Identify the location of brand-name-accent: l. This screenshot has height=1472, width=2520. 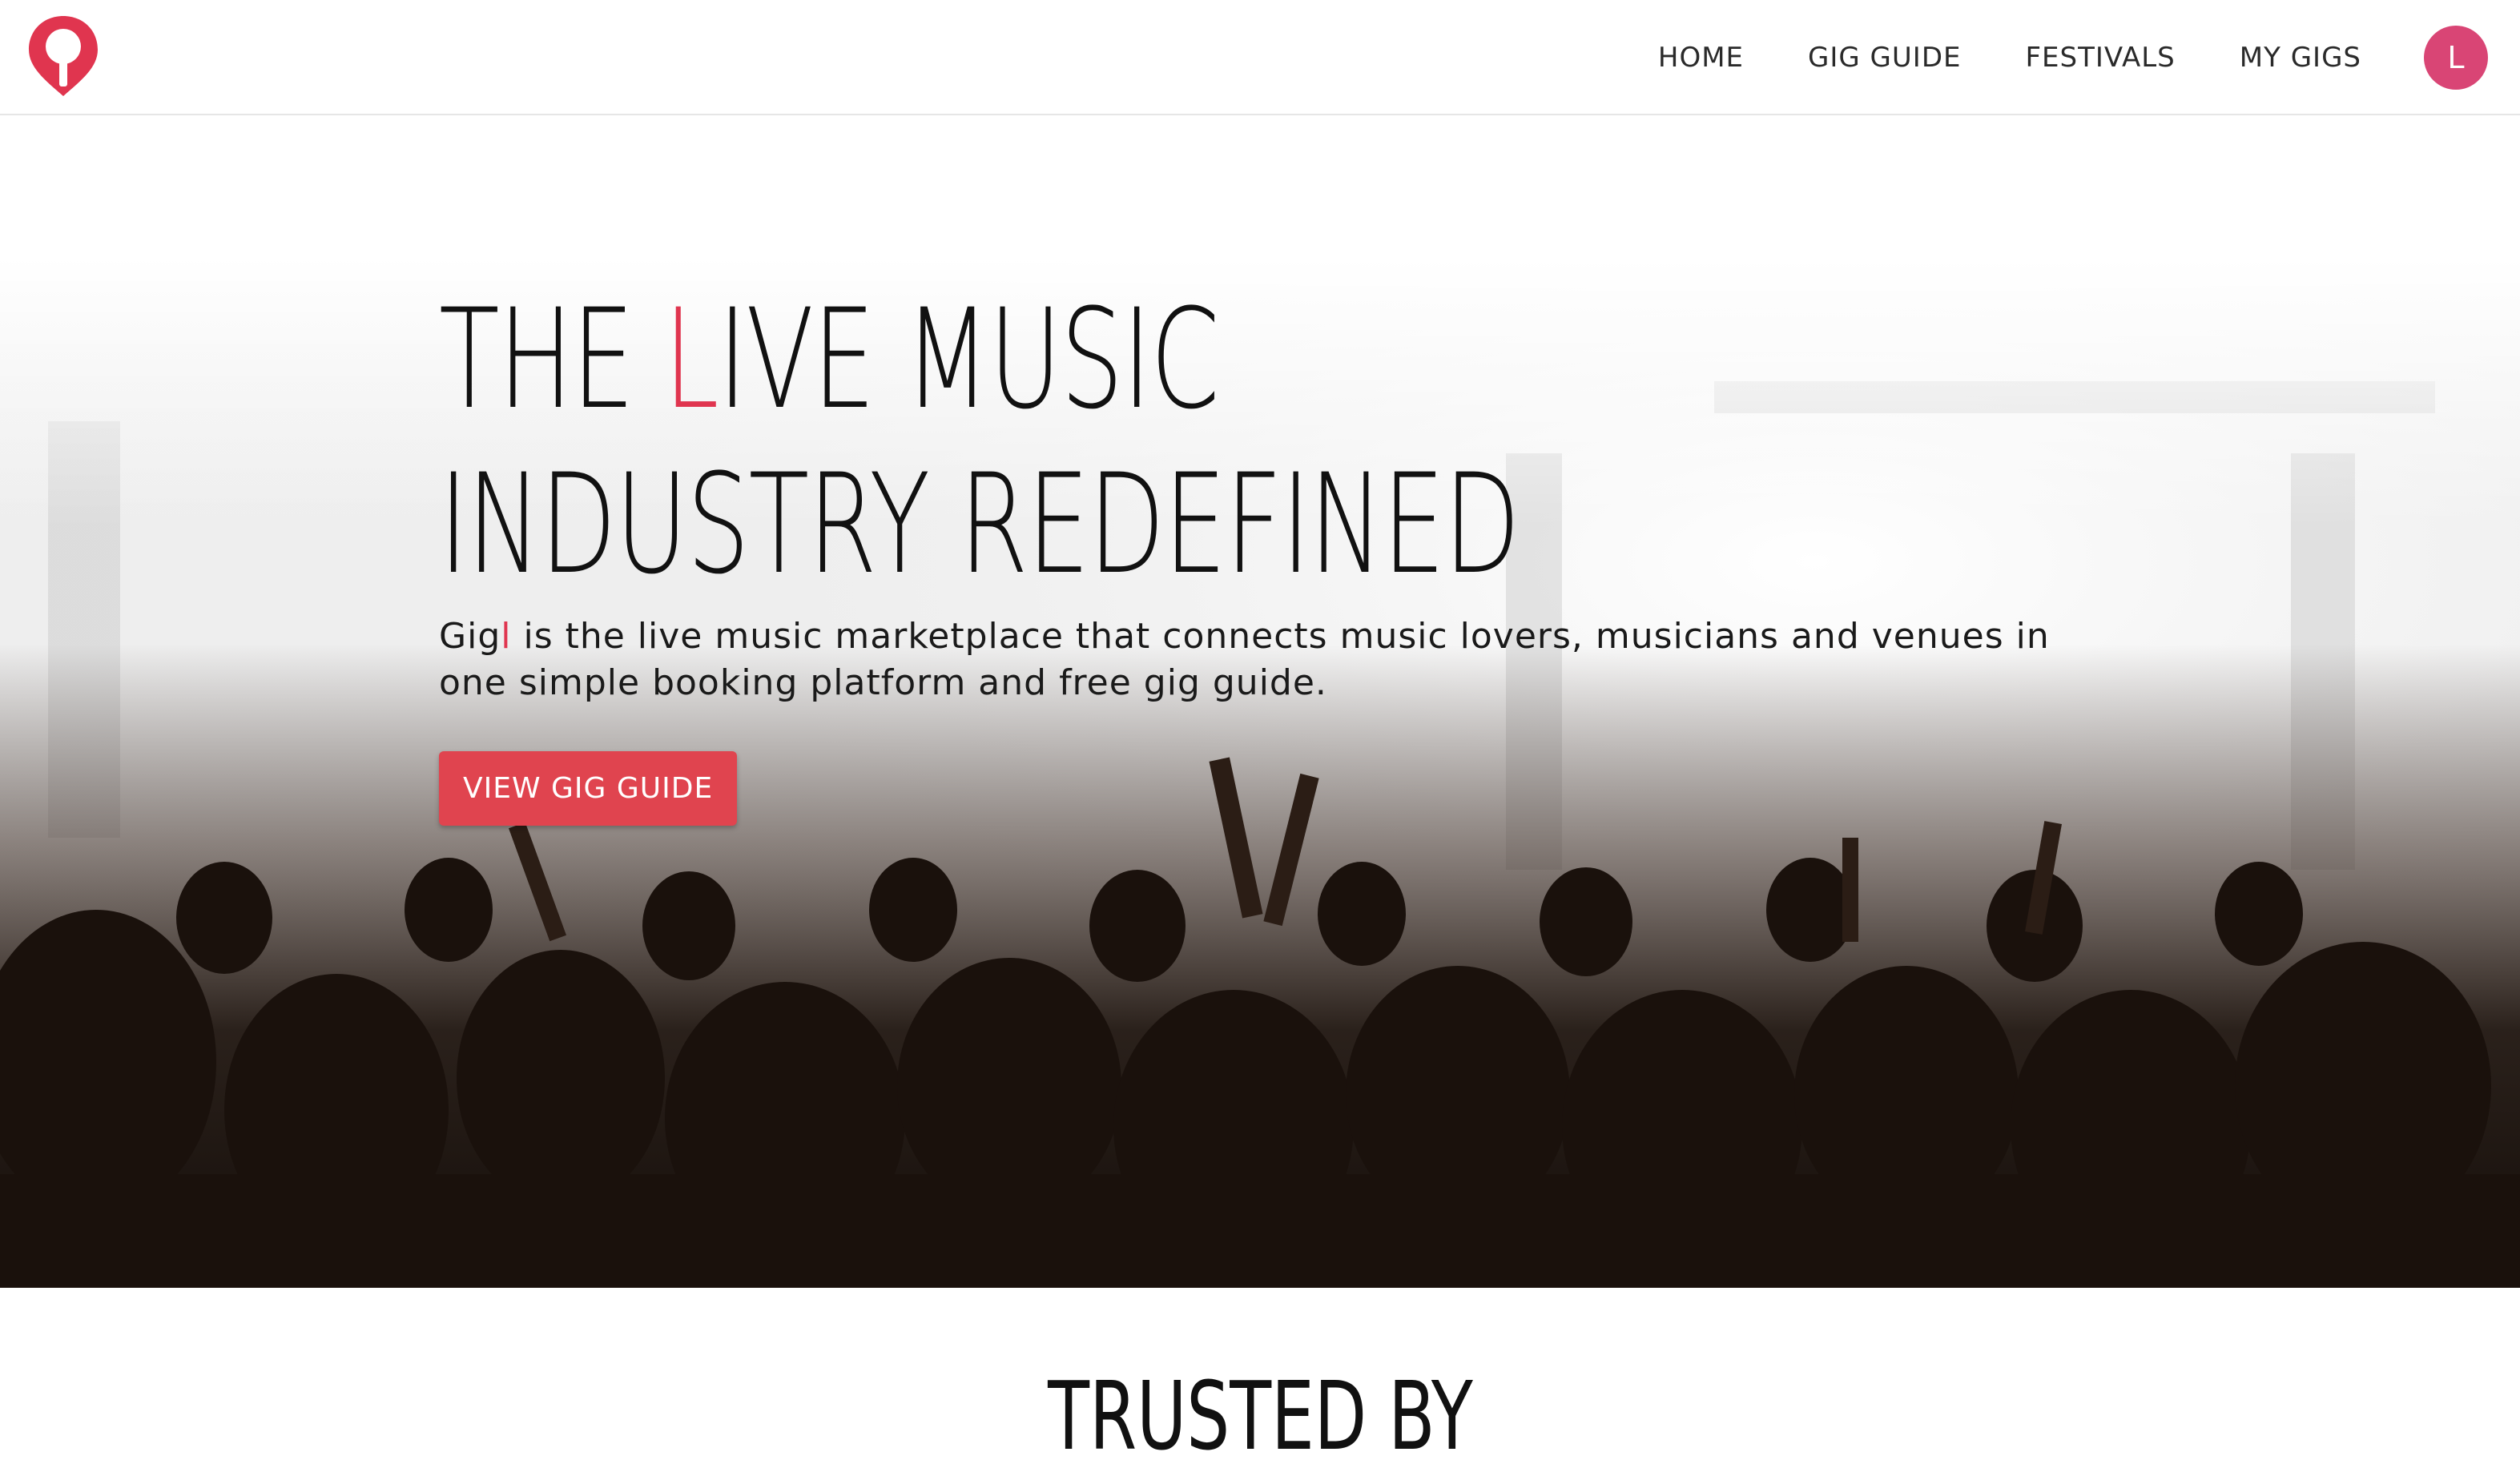
(506, 637).